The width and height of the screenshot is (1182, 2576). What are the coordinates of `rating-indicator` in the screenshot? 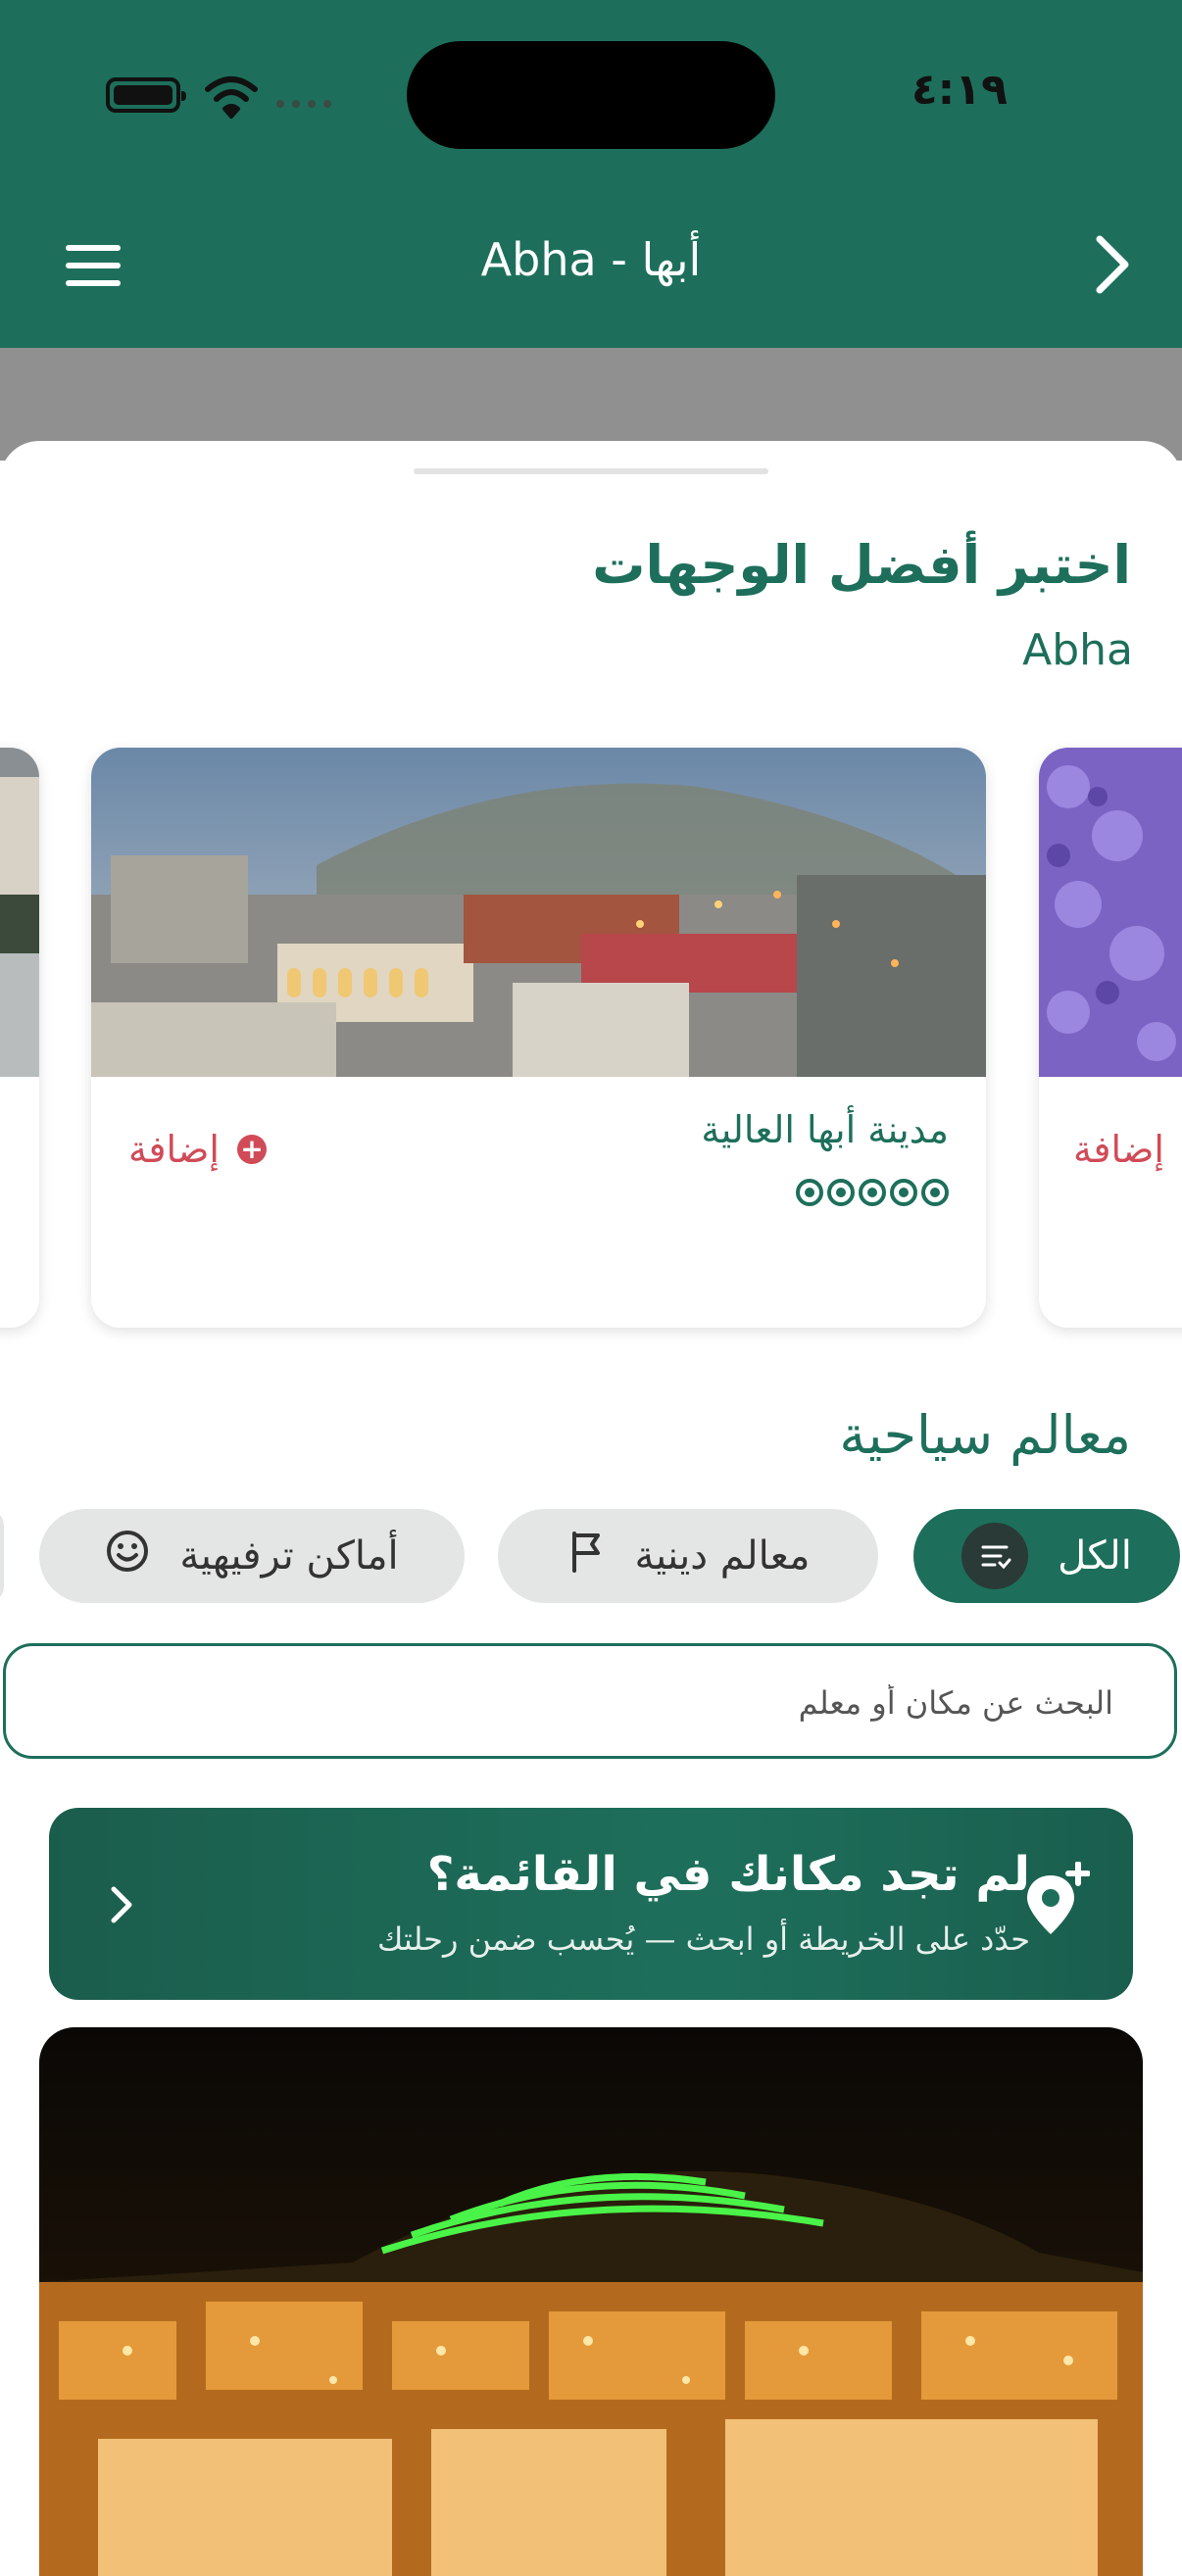 It's located at (872, 1192).